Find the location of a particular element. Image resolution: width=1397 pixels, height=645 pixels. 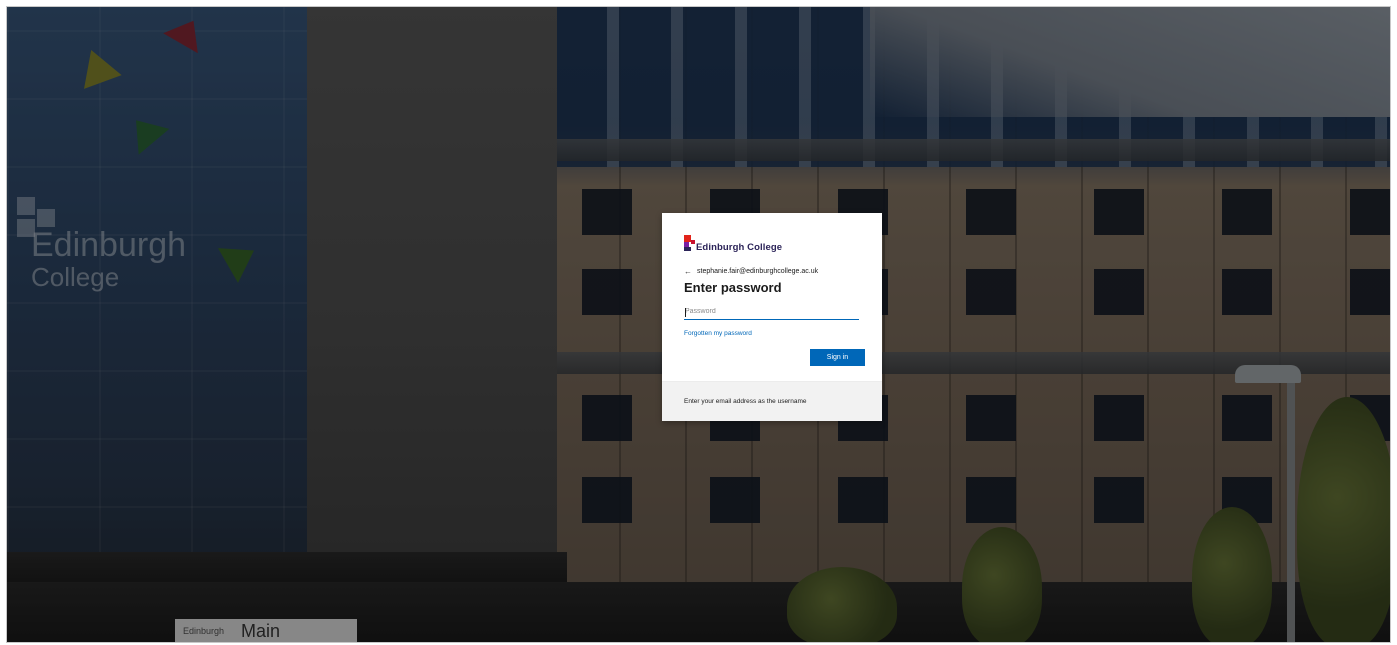

forgot-password-link: Forgotten my password is located at coordinates (718, 333).